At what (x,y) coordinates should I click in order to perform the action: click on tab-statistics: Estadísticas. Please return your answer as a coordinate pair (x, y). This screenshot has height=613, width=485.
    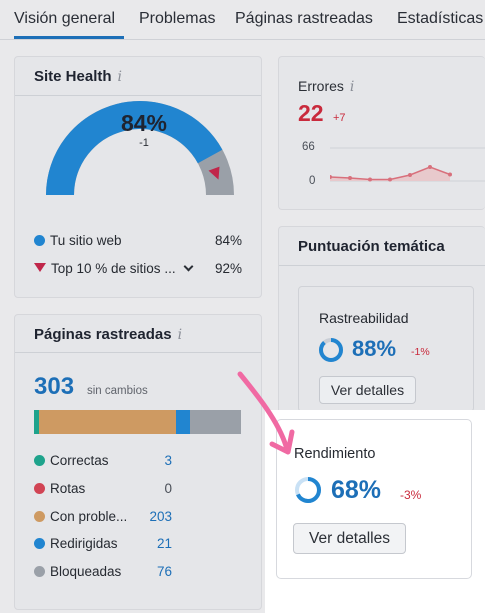
    Looking at the image, I should click on (440, 19).